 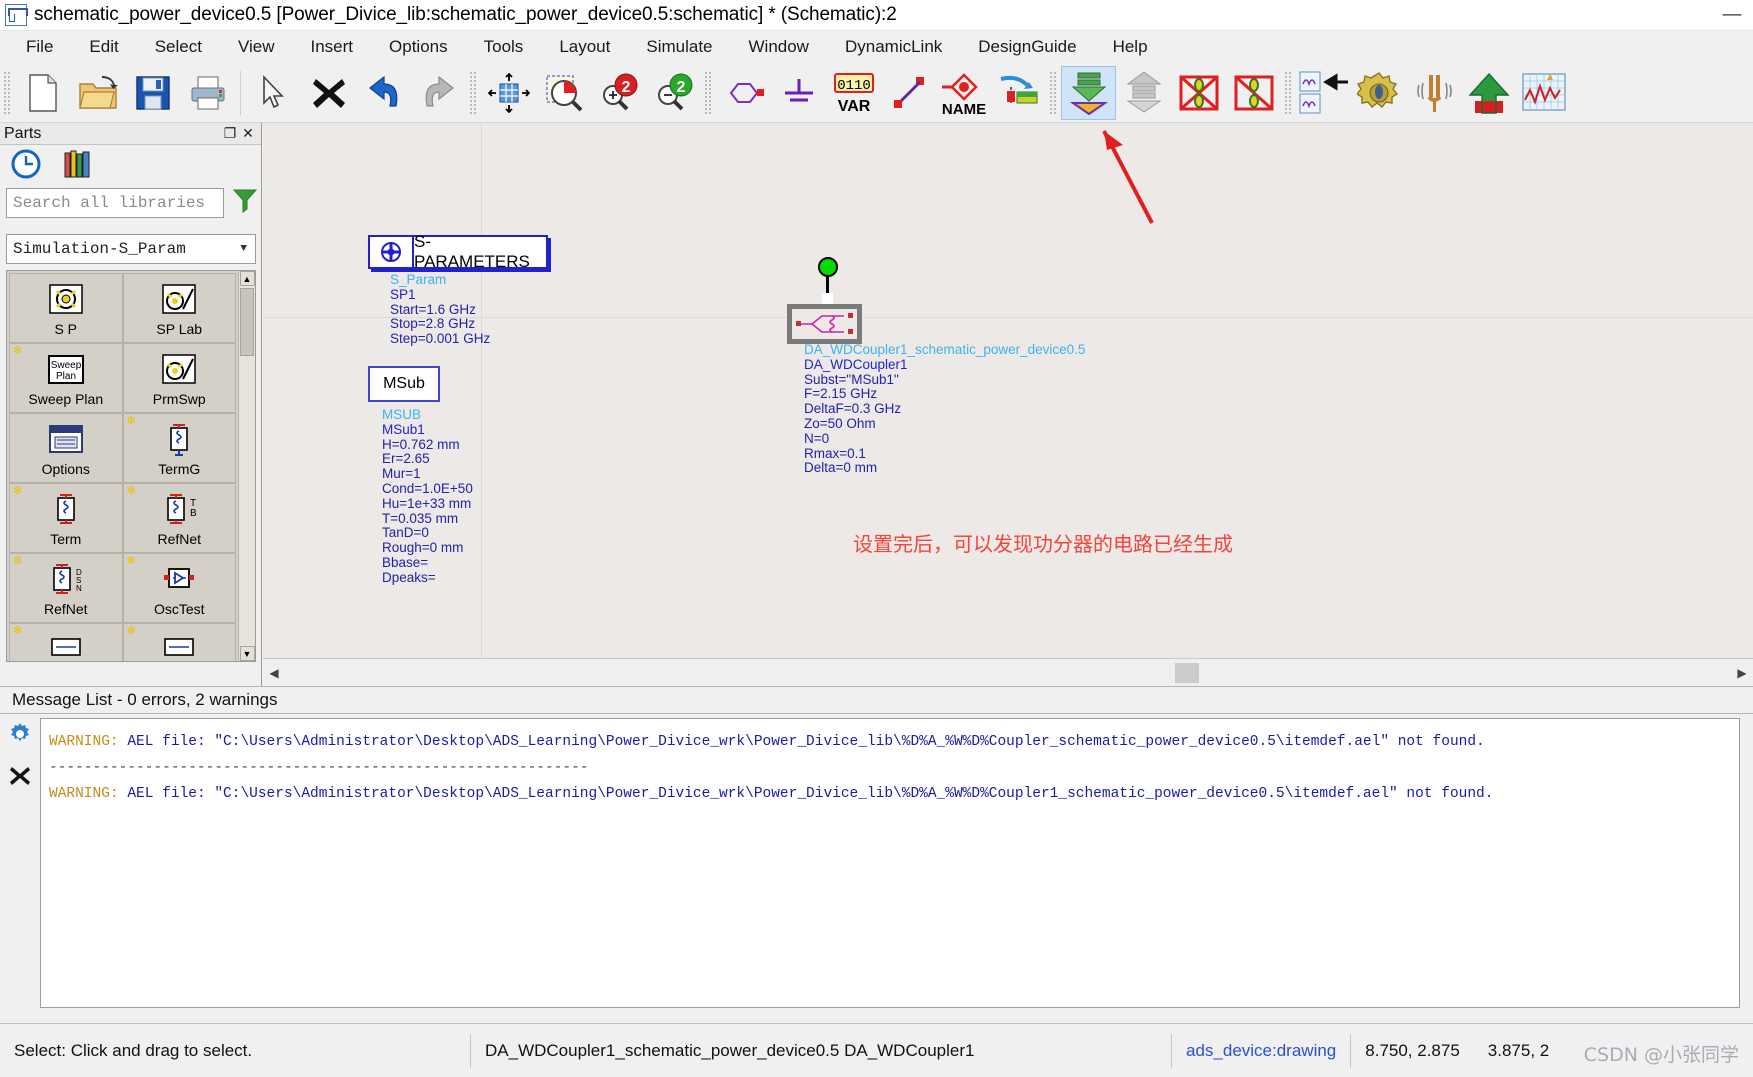 What do you see at coordinates (673, 93) in the screenshot?
I see `zoom-out-2x-icon: 2` at bounding box center [673, 93].